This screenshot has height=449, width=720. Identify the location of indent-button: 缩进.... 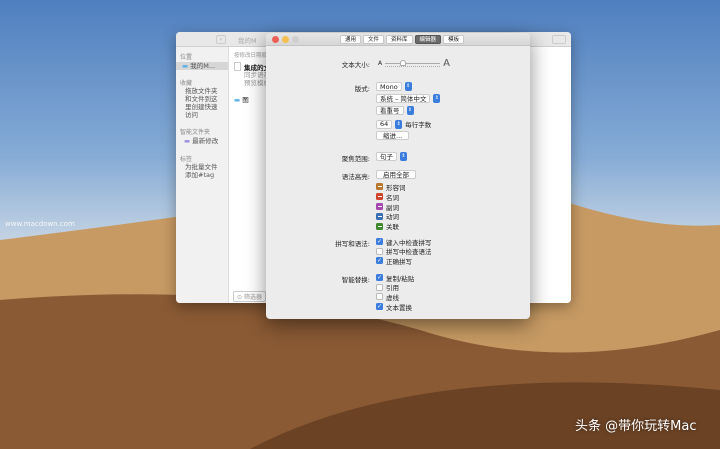
(393, 135).